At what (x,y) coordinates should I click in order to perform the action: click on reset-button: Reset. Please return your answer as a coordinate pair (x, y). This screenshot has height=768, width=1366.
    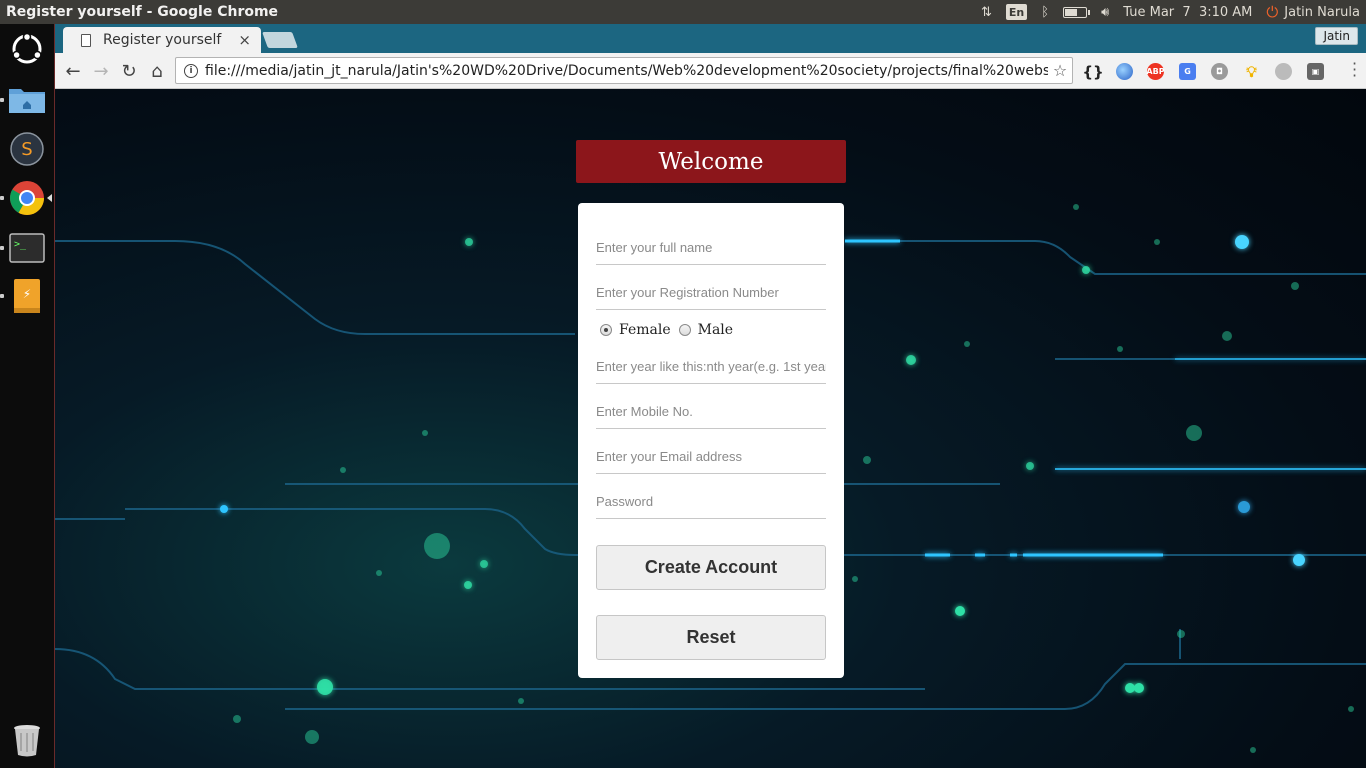
    Looking at the image, I should click on (711, 637).